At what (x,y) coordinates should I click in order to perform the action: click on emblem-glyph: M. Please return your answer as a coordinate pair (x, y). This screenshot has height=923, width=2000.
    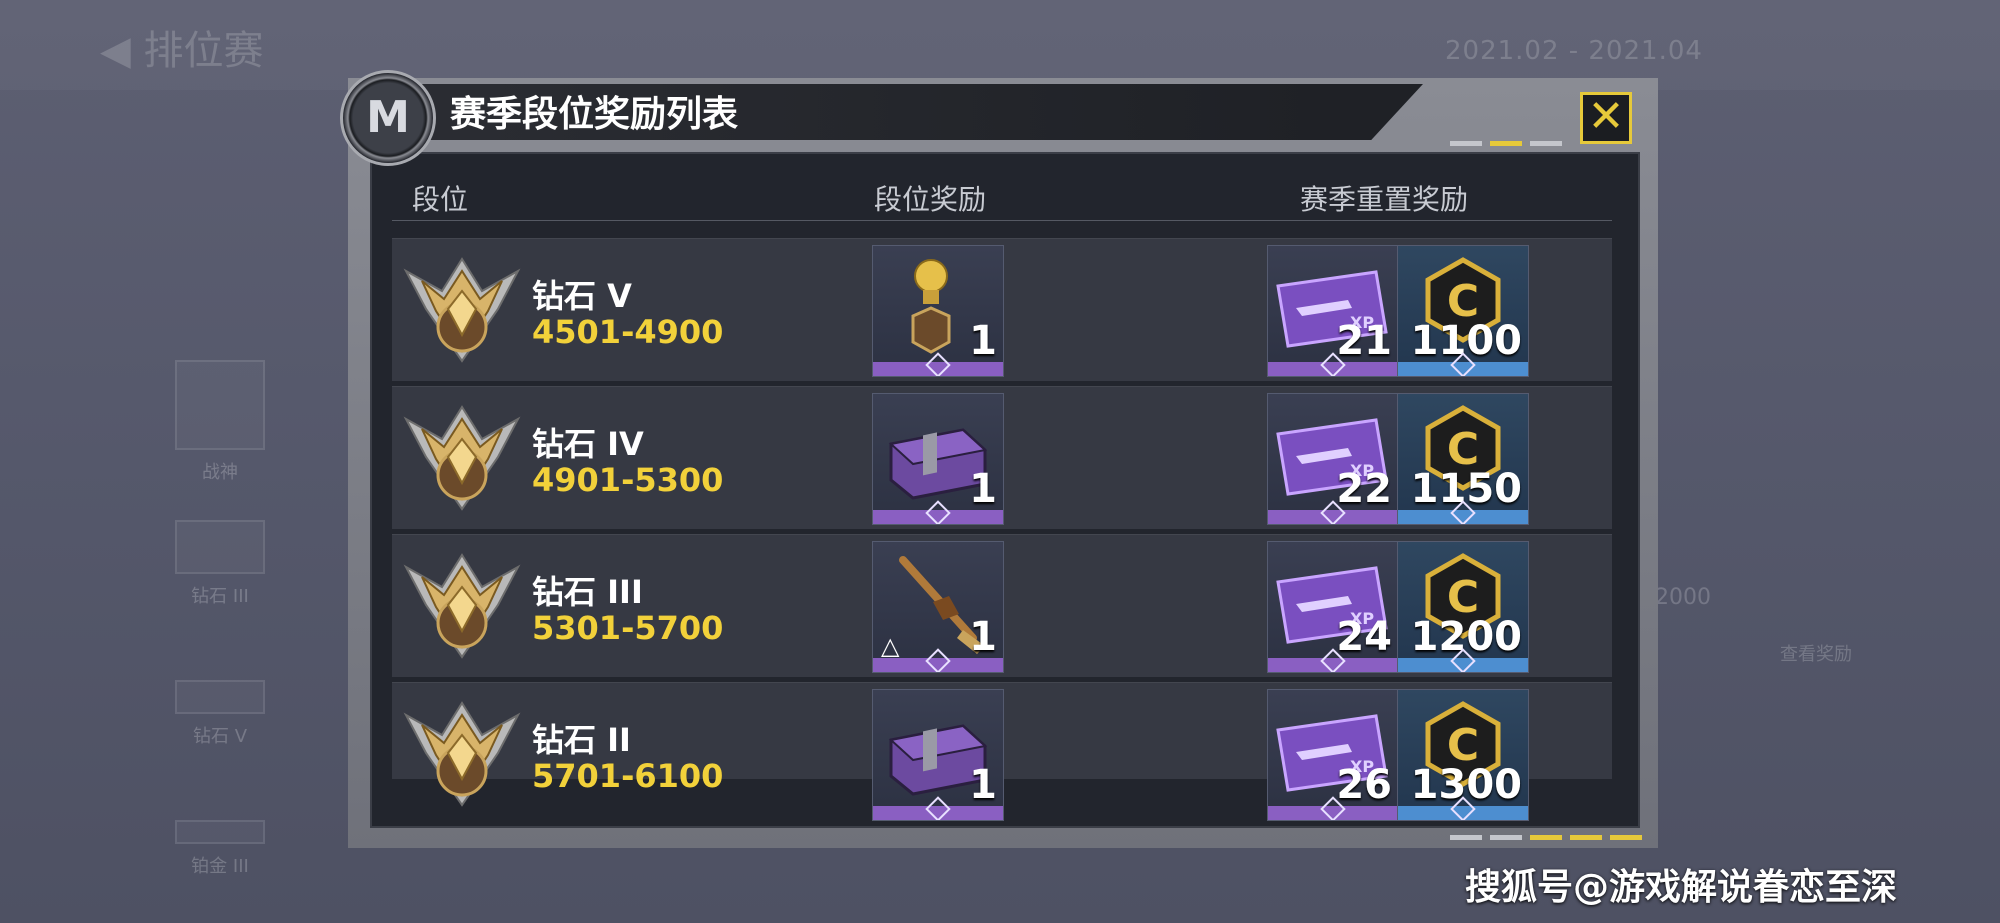
    Looking at the image, I should click on (388, 117).